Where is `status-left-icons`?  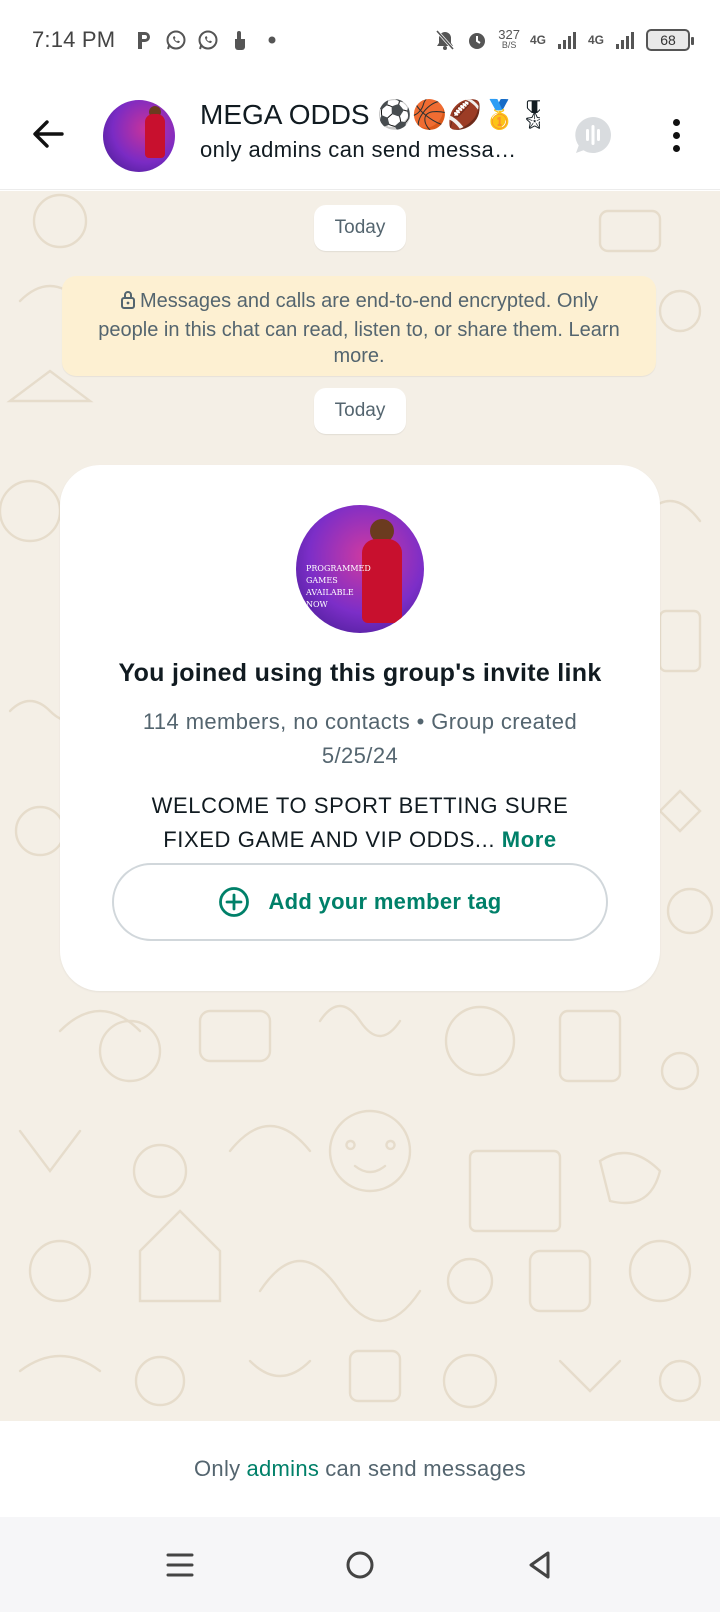
status-left-icons is located at coordinates (208, 40).